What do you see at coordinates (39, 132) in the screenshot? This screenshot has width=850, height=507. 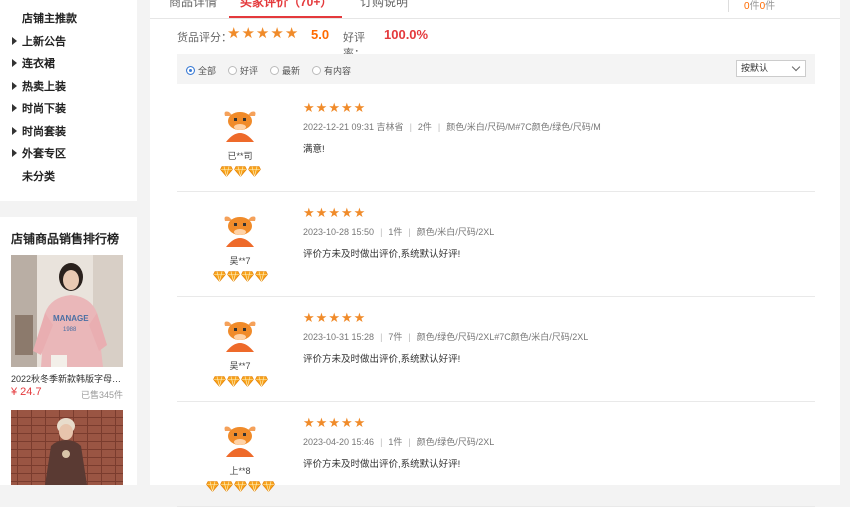 I see `category-item-sets: 时尚套装` at bounding box center [39, 132].